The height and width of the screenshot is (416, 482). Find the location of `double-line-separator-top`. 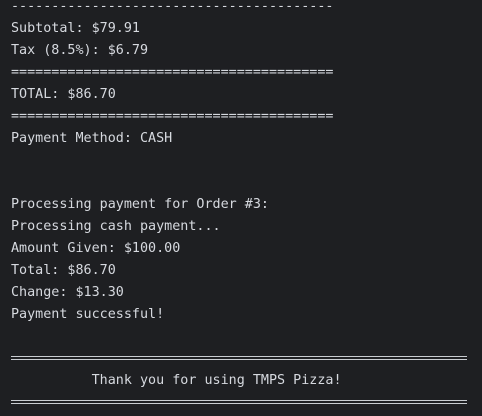

double-line-separator-top is located at coordinates (239, 358).